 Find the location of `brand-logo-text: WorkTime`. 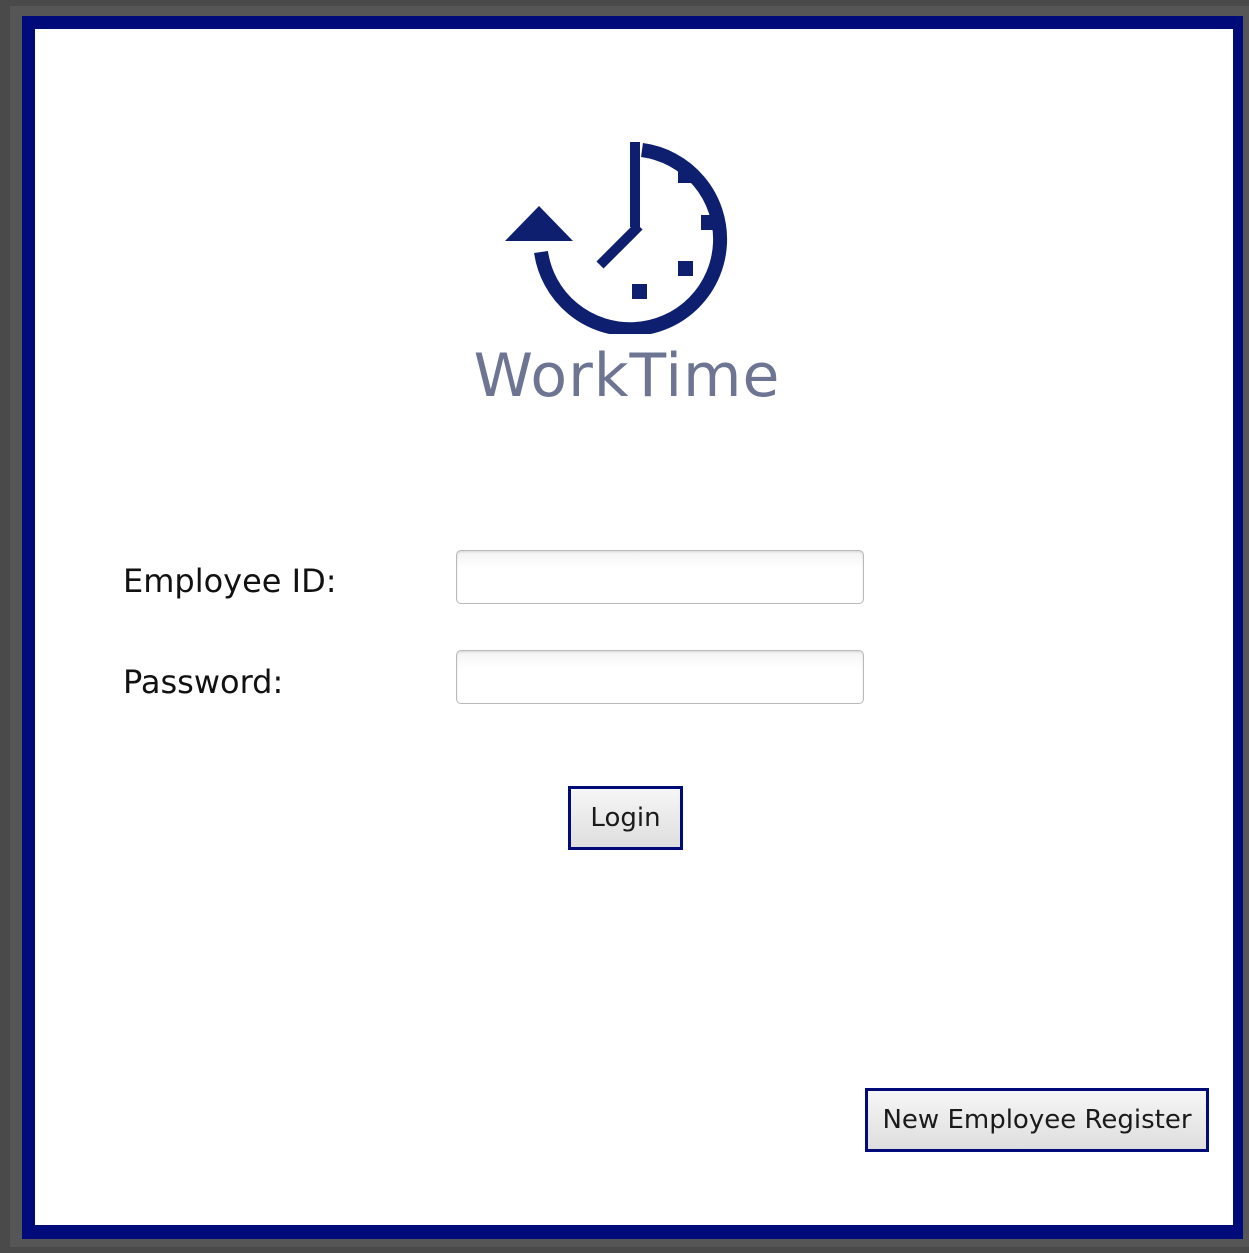

brand-logo-text: WorkTime is located at coordinates (627, 376).